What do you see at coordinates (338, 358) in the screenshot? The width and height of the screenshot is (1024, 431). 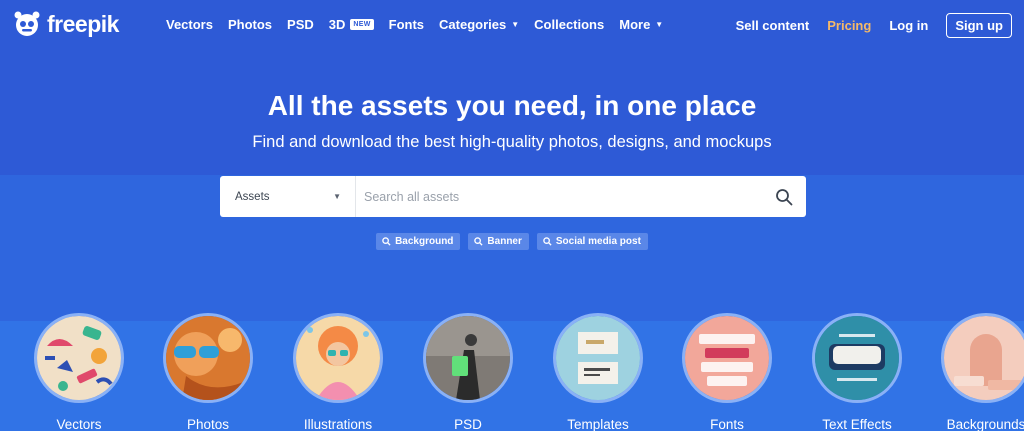 I see `category-illustrations-thumbnail` at bounding box center [338, 358].